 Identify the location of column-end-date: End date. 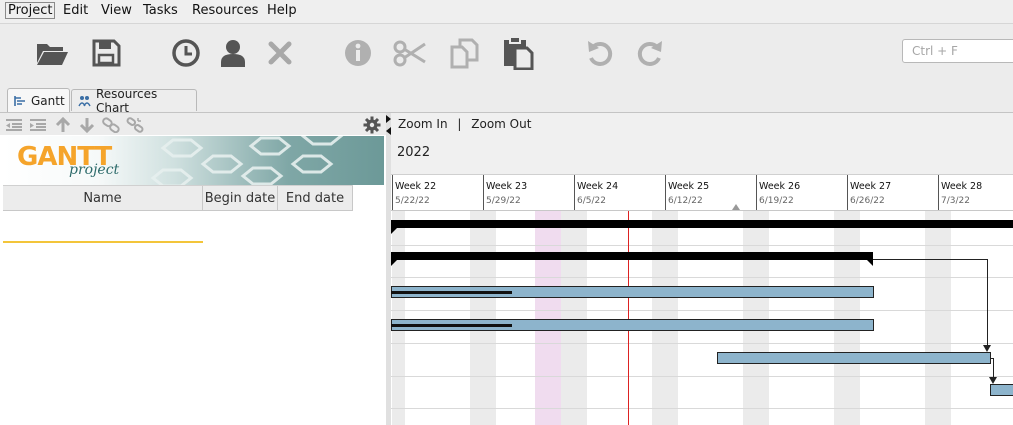
(315, 198).